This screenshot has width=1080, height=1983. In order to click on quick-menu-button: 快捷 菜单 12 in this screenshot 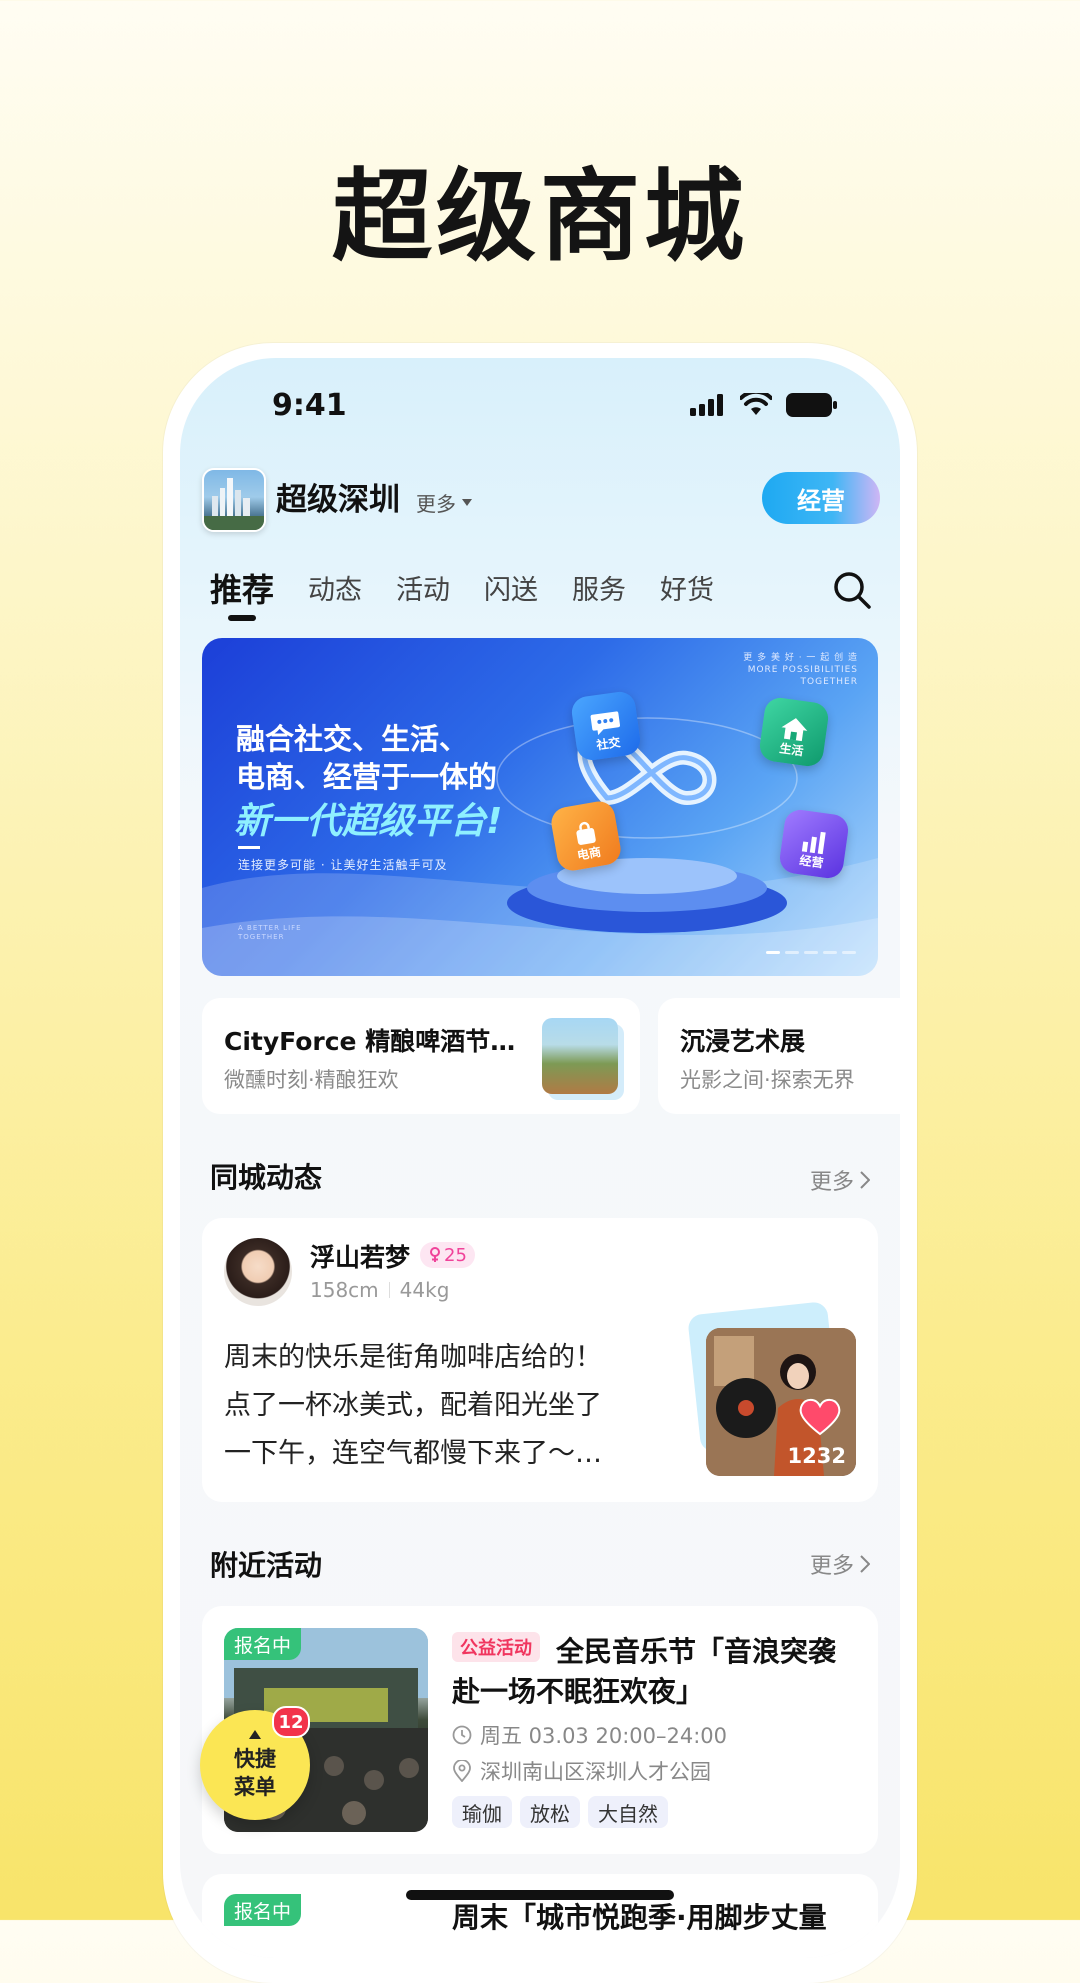, I will do `click(255, 1763)`.